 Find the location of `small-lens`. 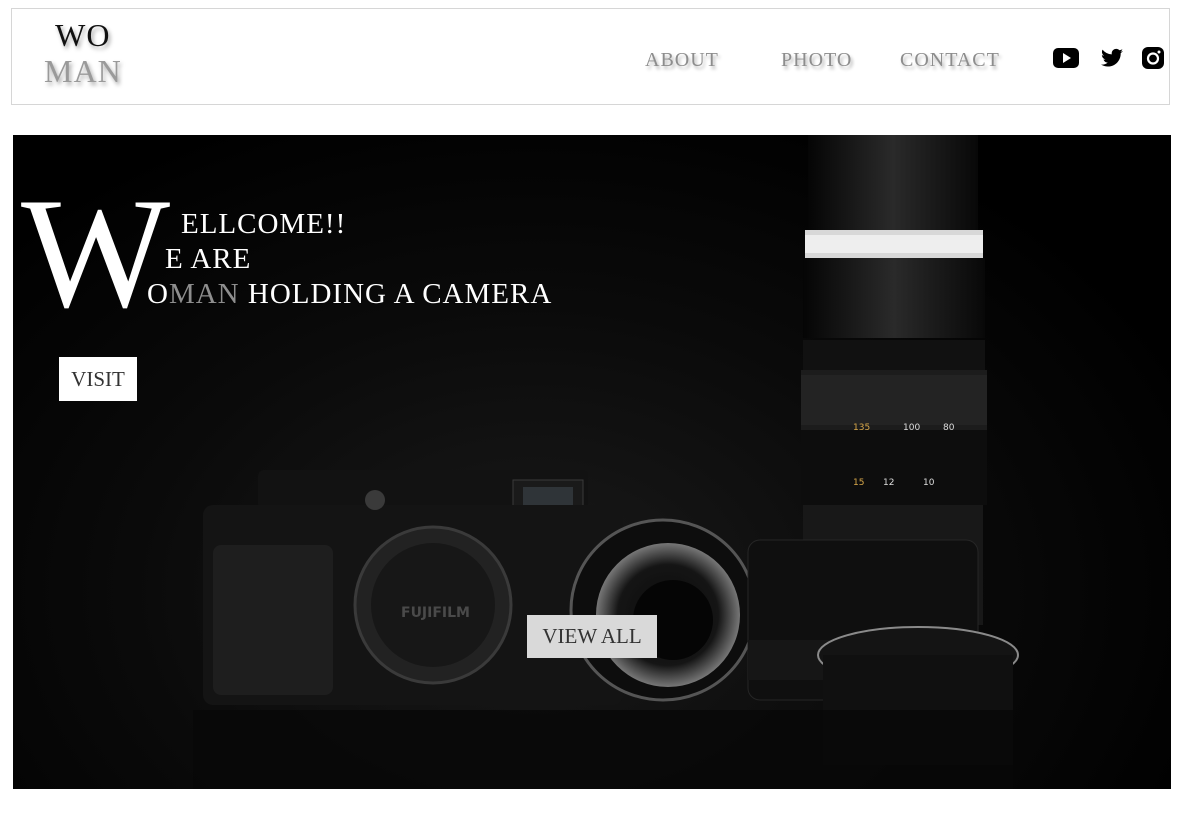

small-lens is located at coordinates (663, 610).